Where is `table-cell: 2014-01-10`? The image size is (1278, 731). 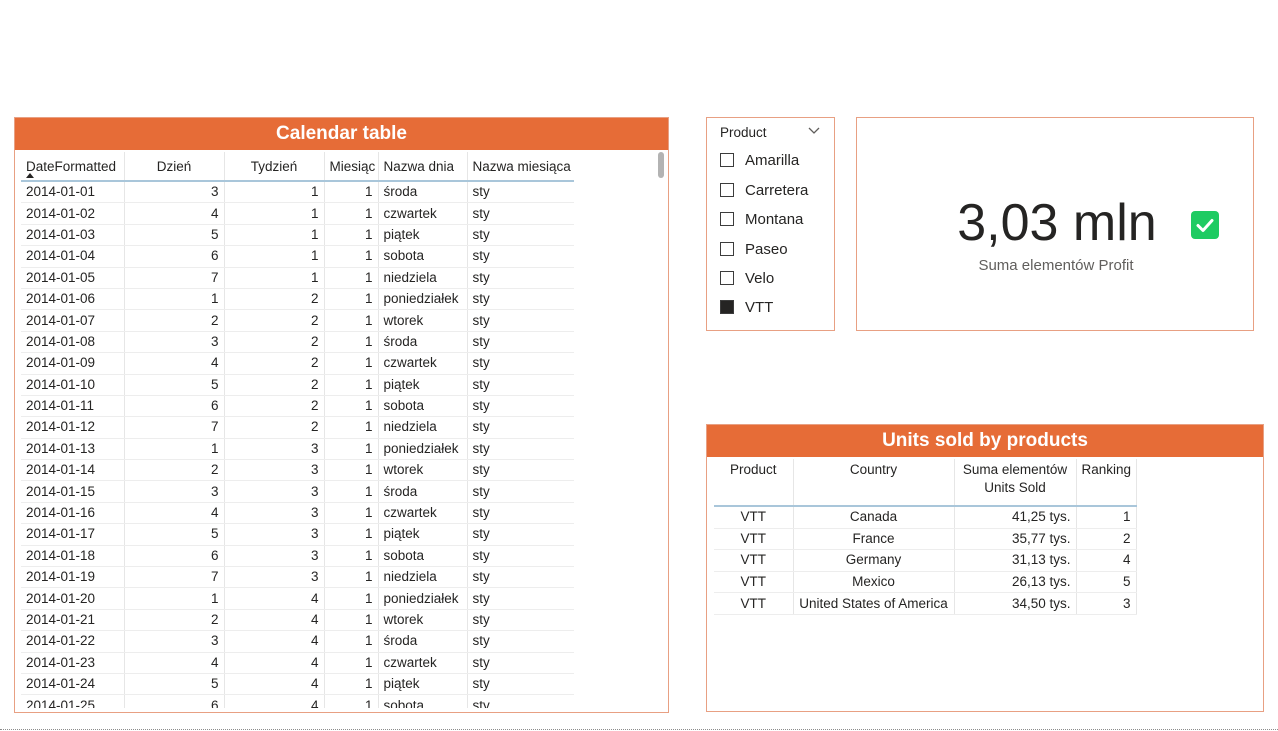 table-cell: 2014-01-10 is located at coordinates (73, 385).